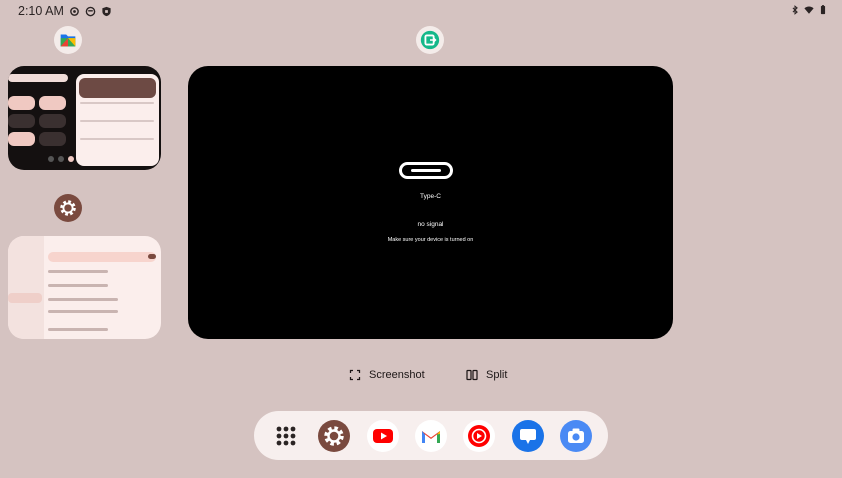 The height and width of the screenshot is (478, 842). Describe the element at coordinates (74, 11) in the screenshot. I see `settings-status-icon` at that location.